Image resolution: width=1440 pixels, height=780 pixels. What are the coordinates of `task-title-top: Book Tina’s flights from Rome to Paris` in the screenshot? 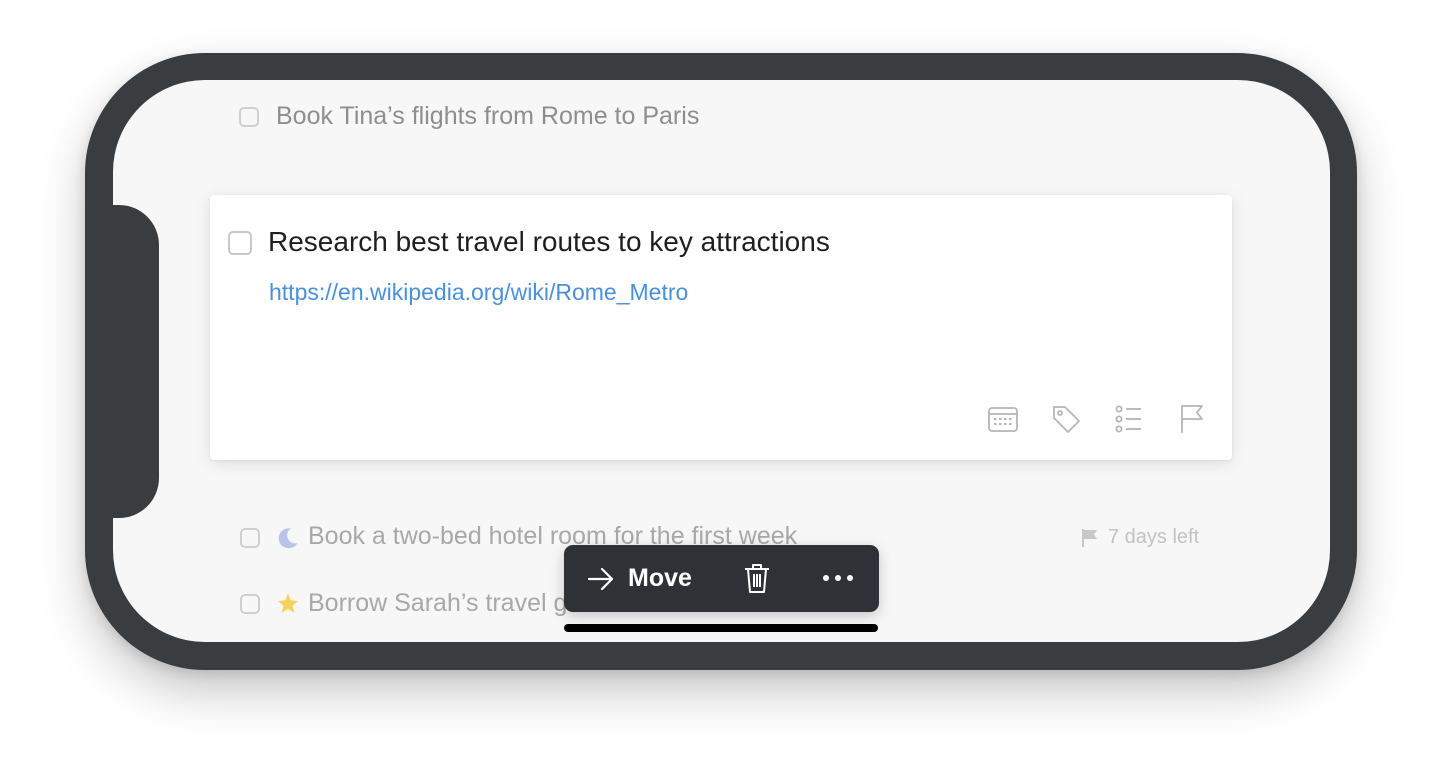 It's located at (487, 116).